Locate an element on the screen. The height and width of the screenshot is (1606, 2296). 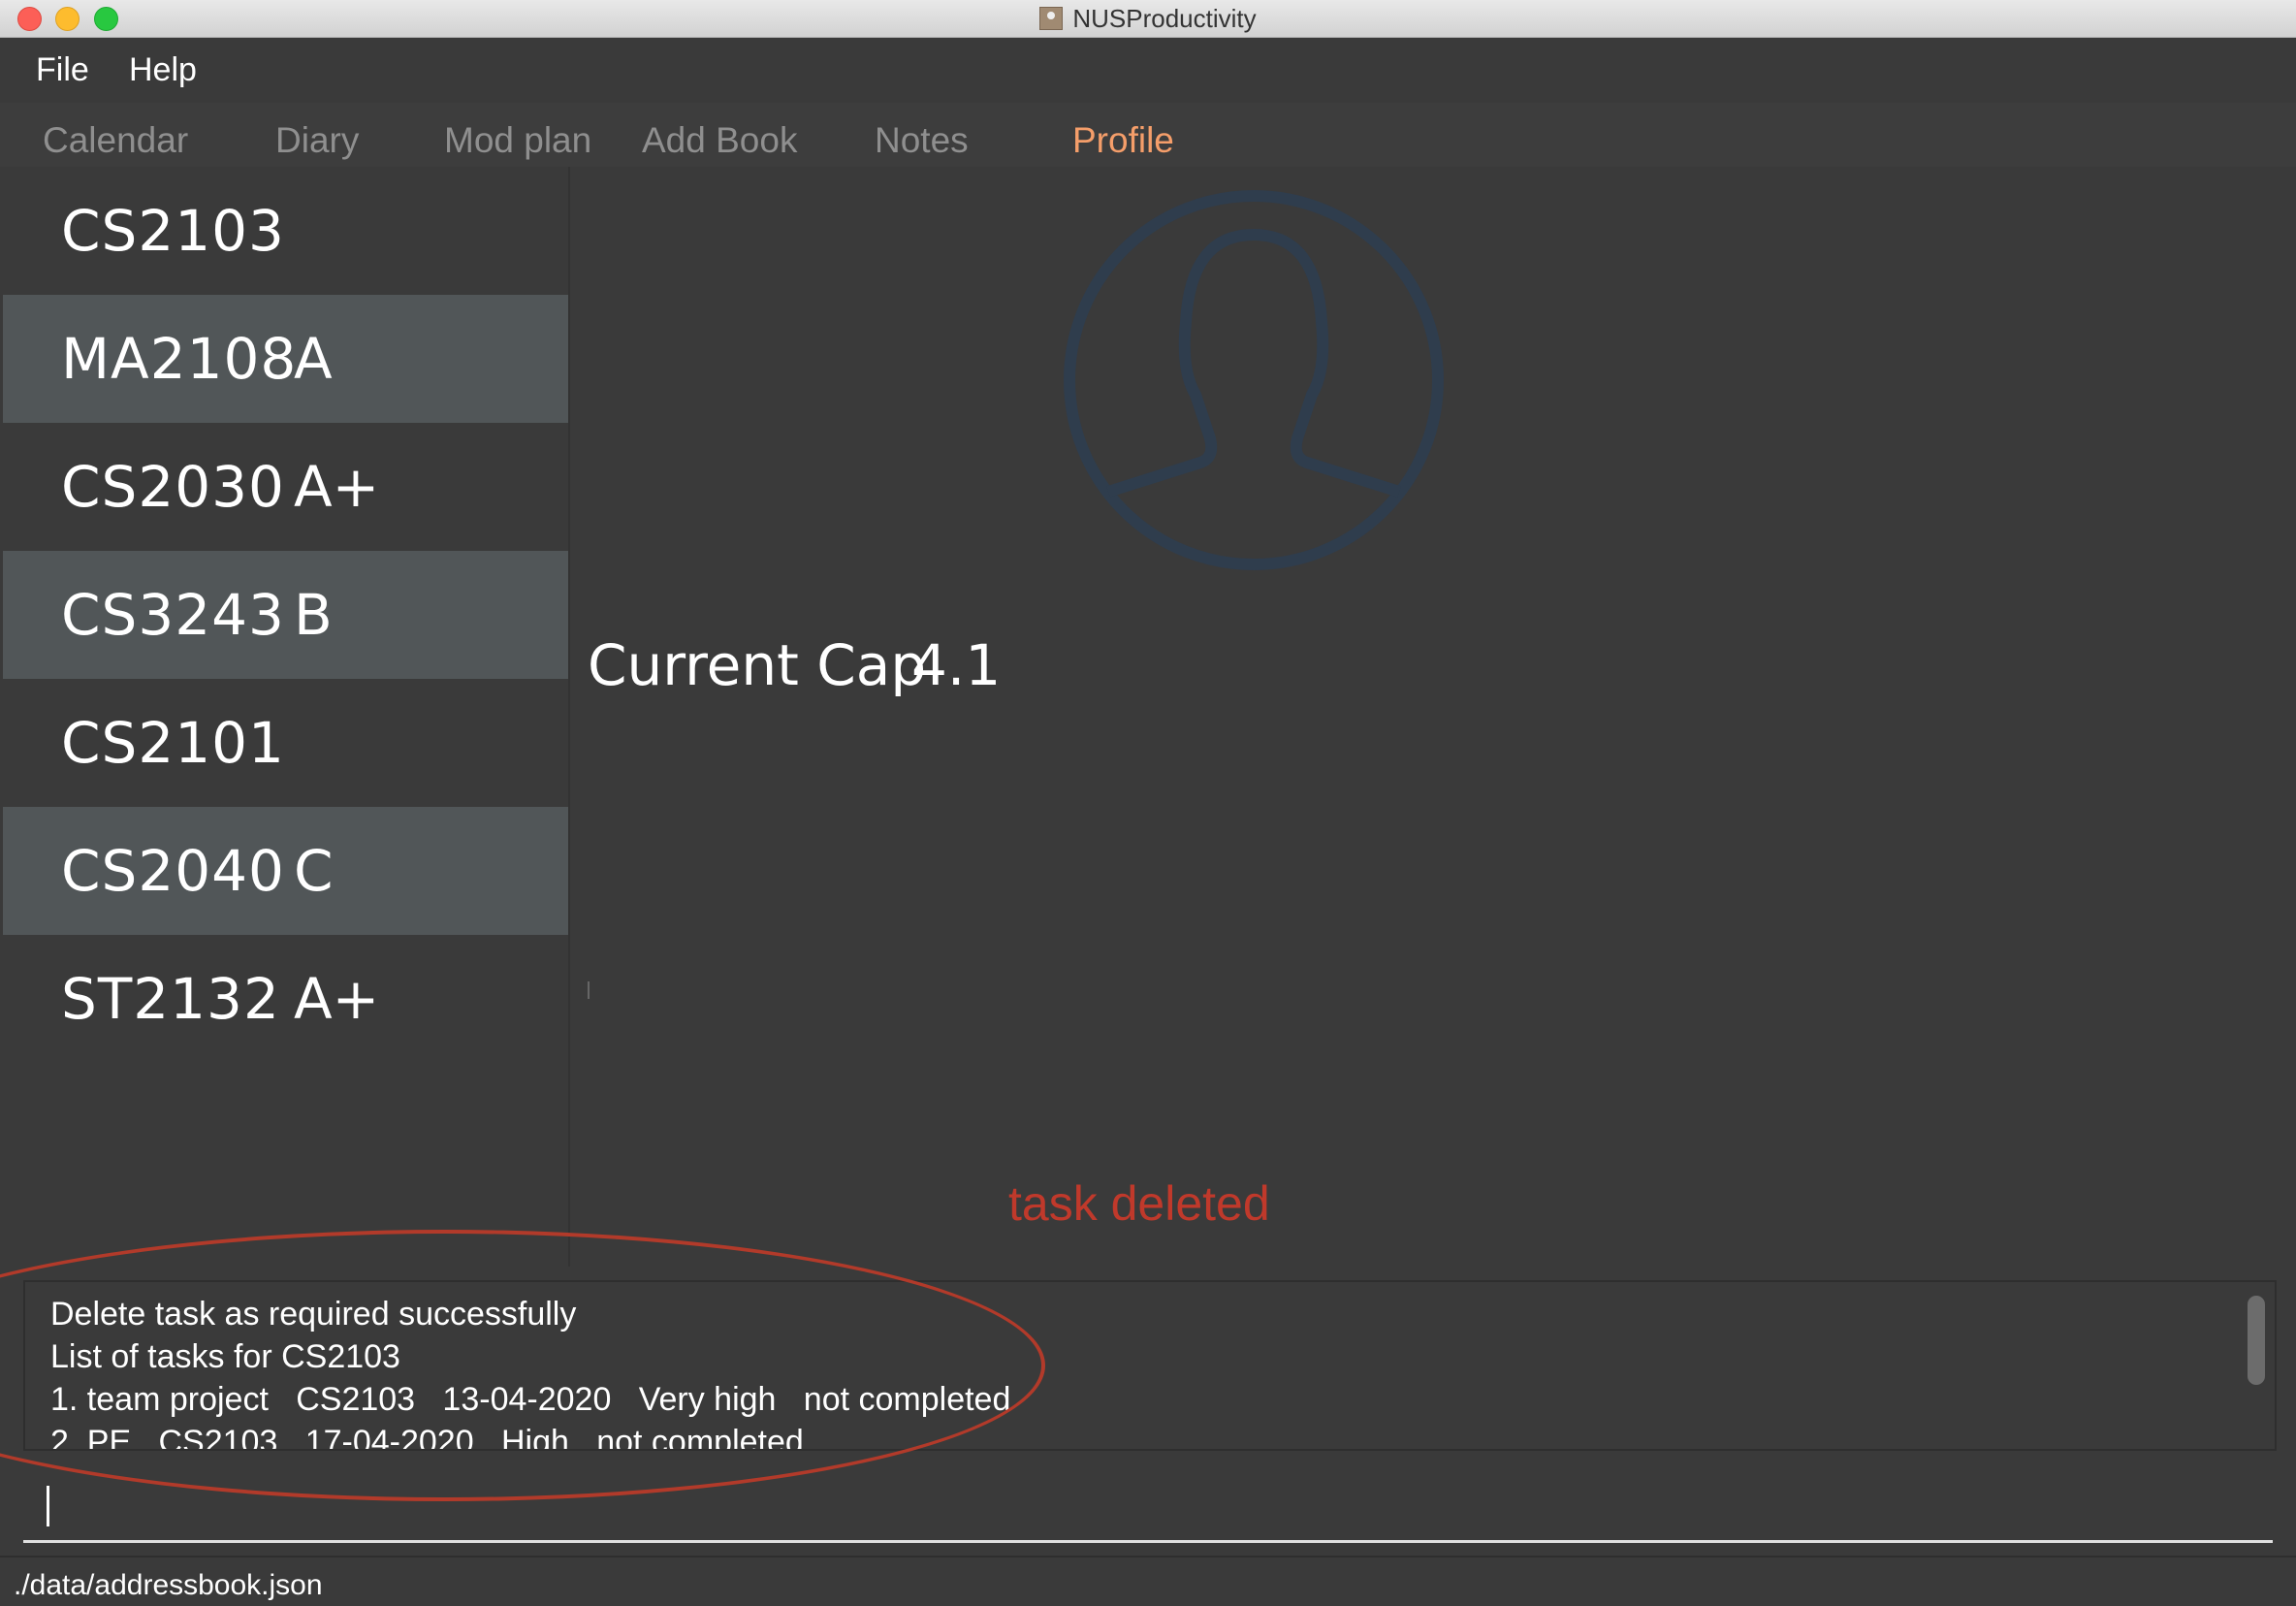
module-row: CS3243 B is located at coordinates (285, 615).